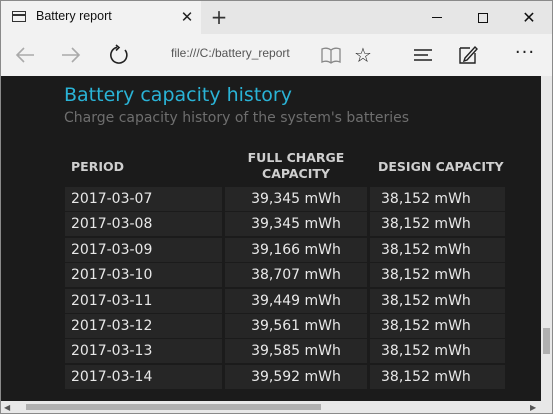  What do you see at coordinates (143, 199) in the screenshot?
I see `cell-period: 2017-03-07` at bounding box center [143, 199].